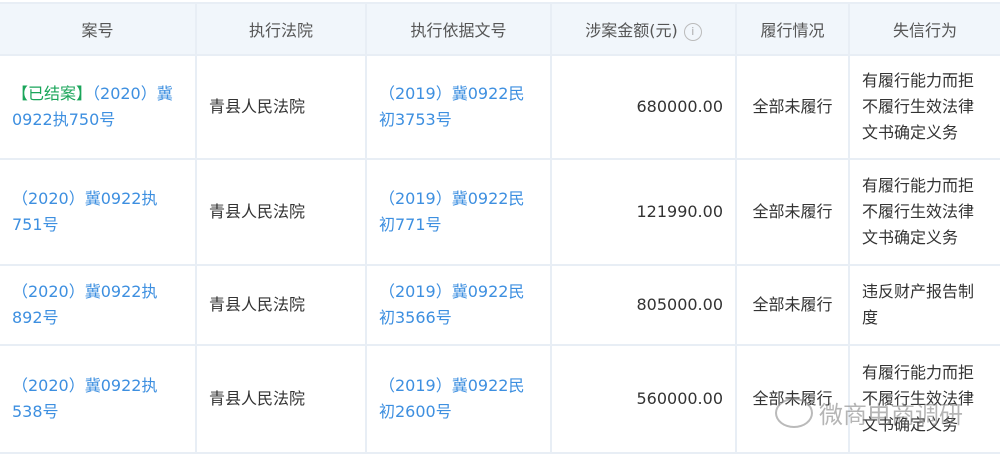 This screenshot has height=460, width=1000. I want to click on basis-link: （2019）冀0922民初3753号, so click(451, 106).